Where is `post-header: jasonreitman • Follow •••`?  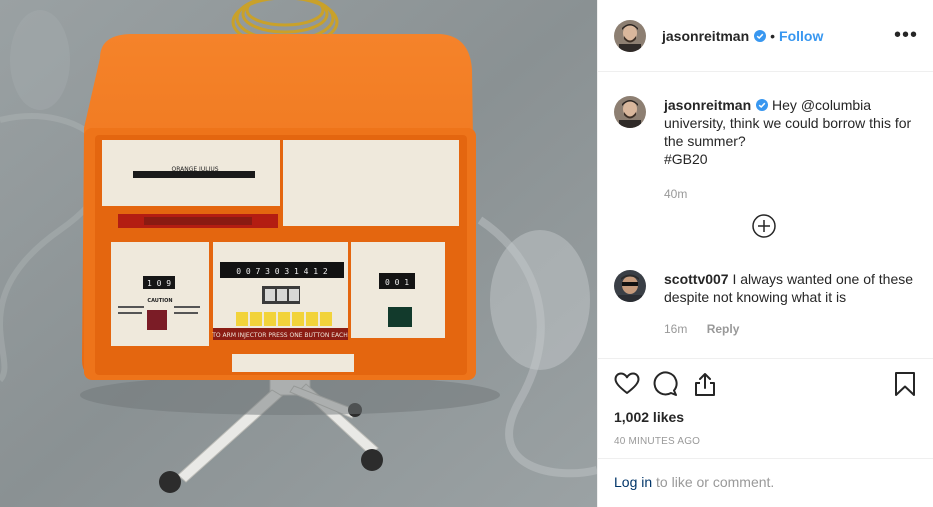 post-header: jasonreitman • Follow ••• is located at coordinates (765, 36).